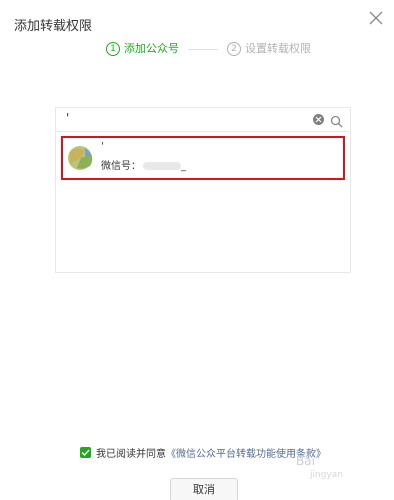  I want to click on search-icon, so click(336, 120).